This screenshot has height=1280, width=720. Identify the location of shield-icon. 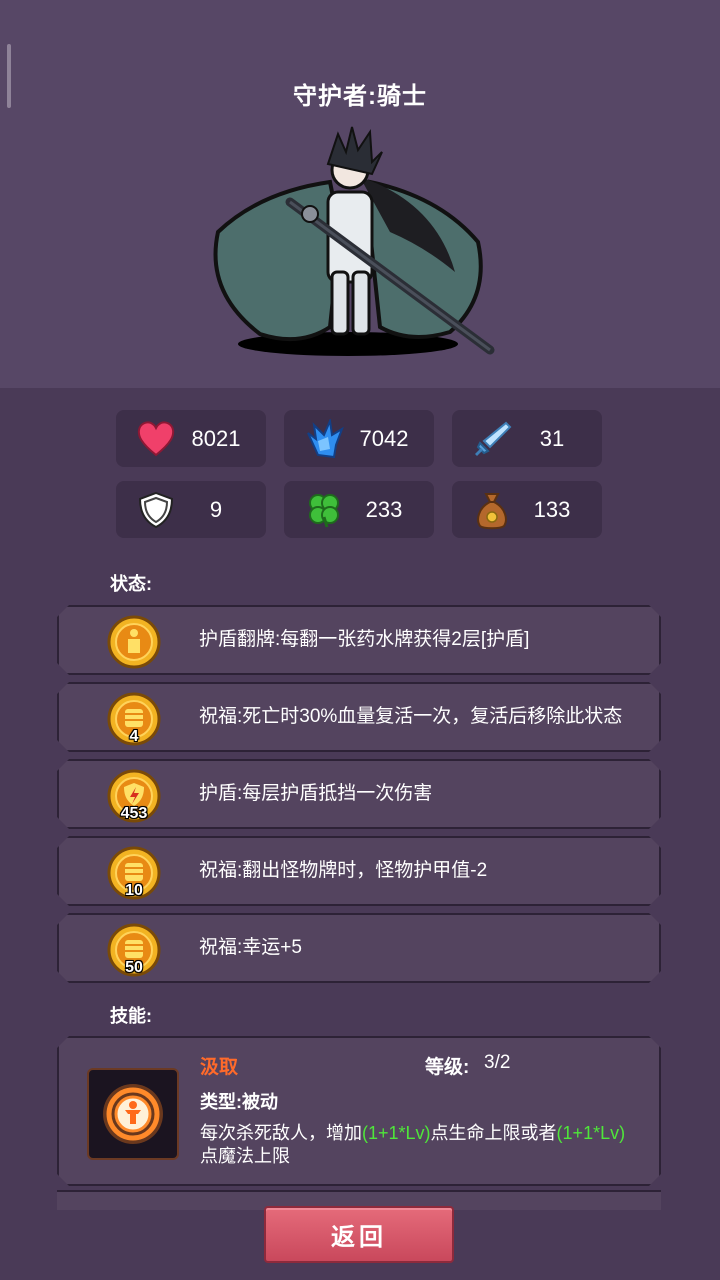
(156, 510).